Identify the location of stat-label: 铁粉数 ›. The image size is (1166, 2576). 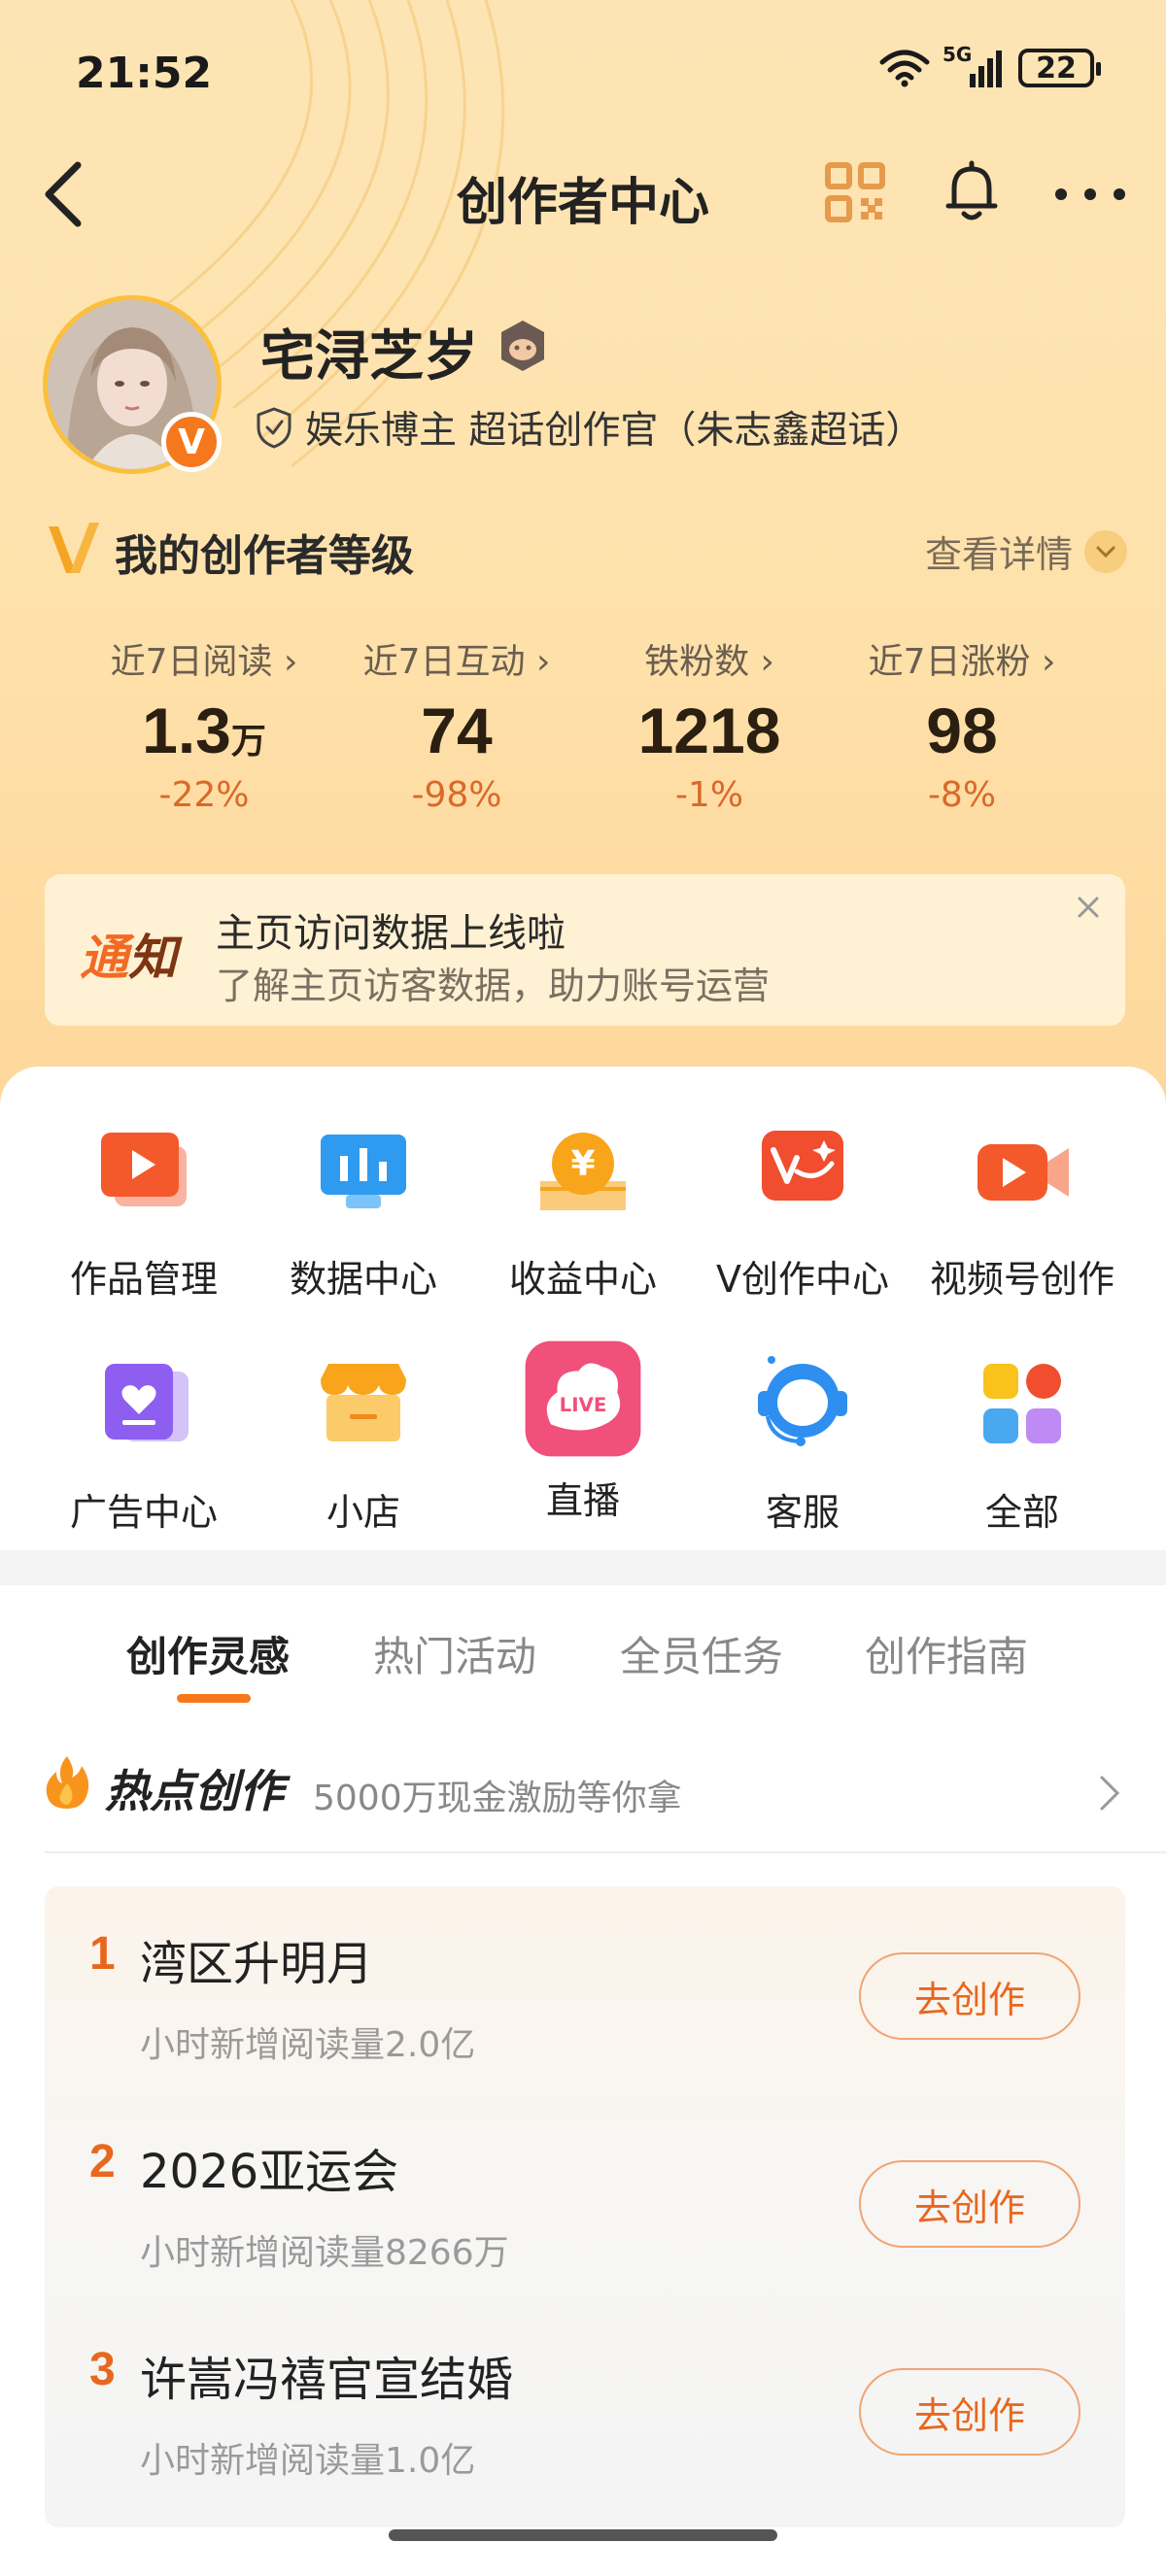
(709, 662).